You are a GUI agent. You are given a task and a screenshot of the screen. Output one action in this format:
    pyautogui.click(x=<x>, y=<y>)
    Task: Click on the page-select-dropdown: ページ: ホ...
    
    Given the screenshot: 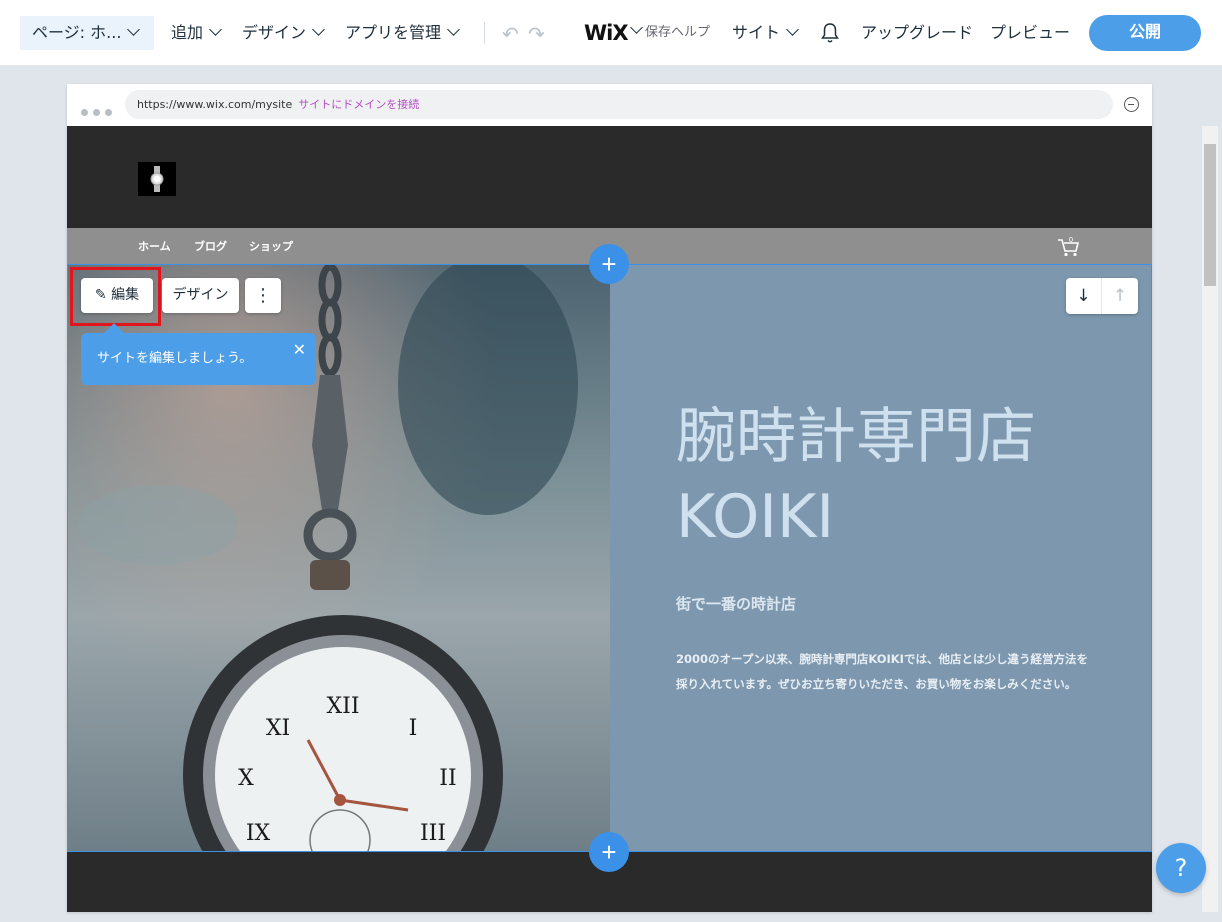 What is the action you would take?
    pyautogui.click(x=87, y=33)
    